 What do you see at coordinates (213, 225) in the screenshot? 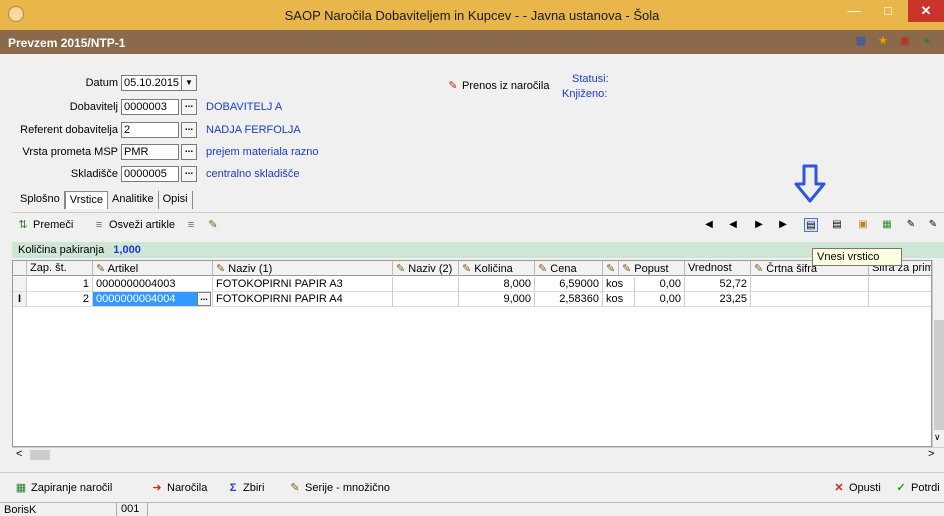
I see `edit-series-icon: ✎` at bounding box center [213, 225].